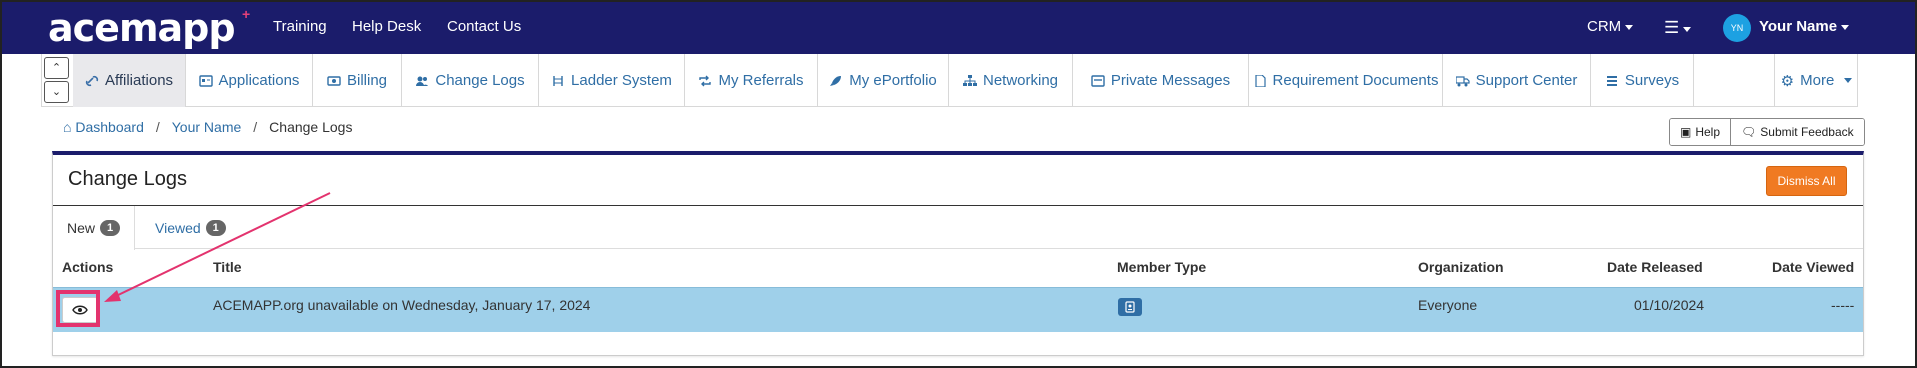 This screenshot has height=368, width=1917. I want to click on tab-viewed: Viewed 1, so click(190, 227).